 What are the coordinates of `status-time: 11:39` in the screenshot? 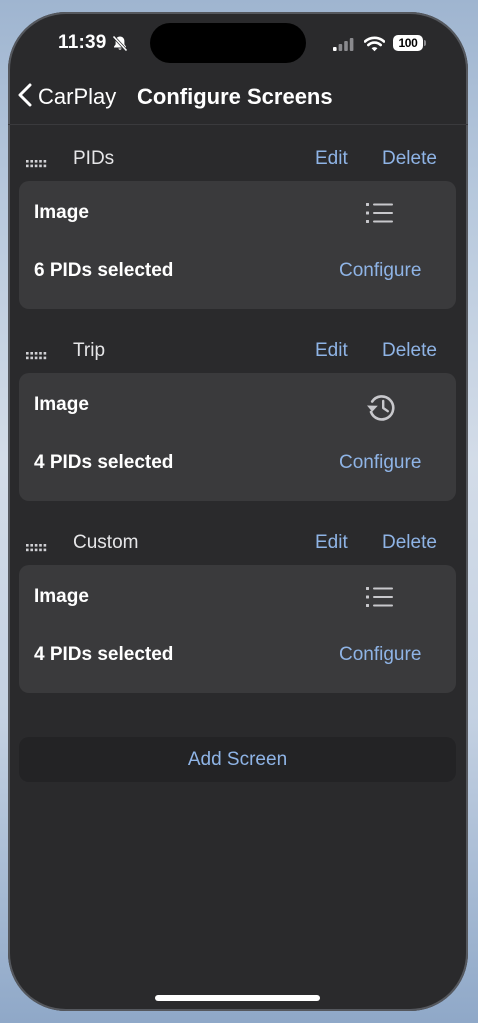 It's located at (82, 42).